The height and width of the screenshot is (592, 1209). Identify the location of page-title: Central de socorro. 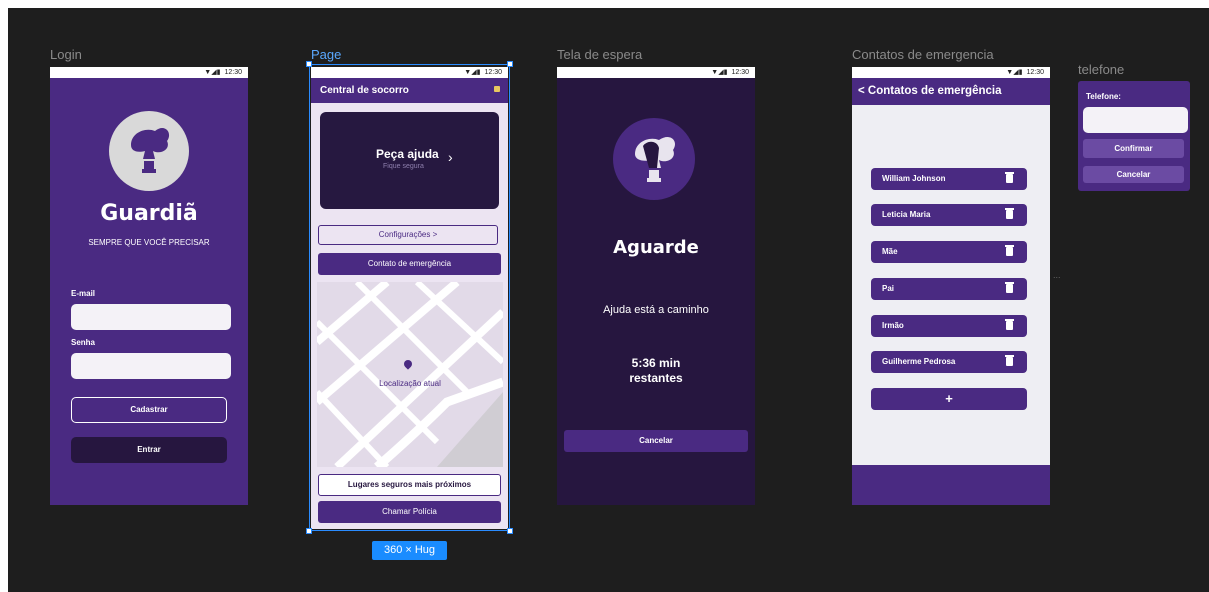
(364, 90).